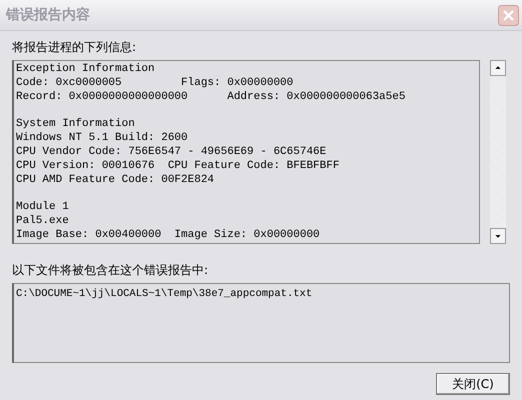 This screenshot has width=522, height=400. I want to click on report-line: Module 1, so click(42, 207).